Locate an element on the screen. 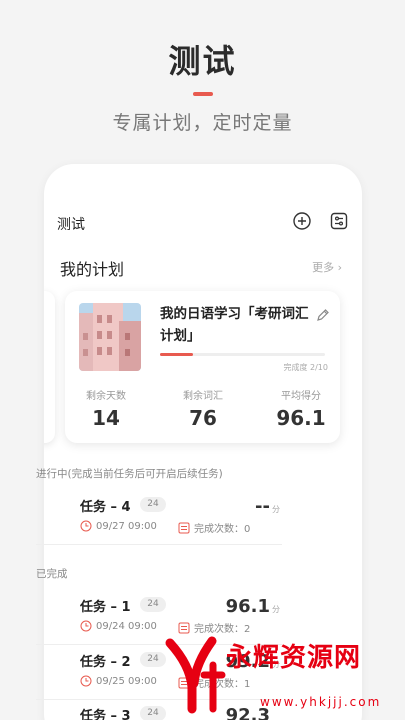 This screenshot has height=720, width=405. task-score: 96.1 is located at coordinates (247, 606).